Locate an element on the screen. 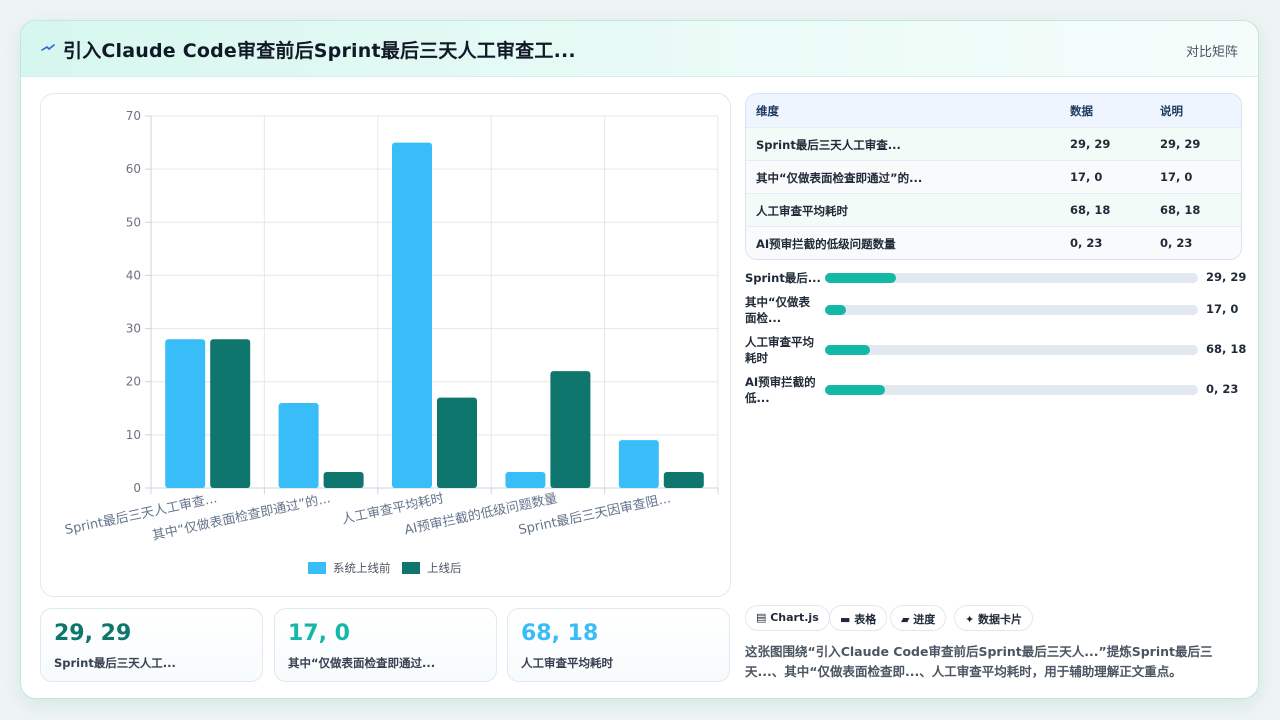  progress-value: 68, 18 is located at coordinates (1226, 349).